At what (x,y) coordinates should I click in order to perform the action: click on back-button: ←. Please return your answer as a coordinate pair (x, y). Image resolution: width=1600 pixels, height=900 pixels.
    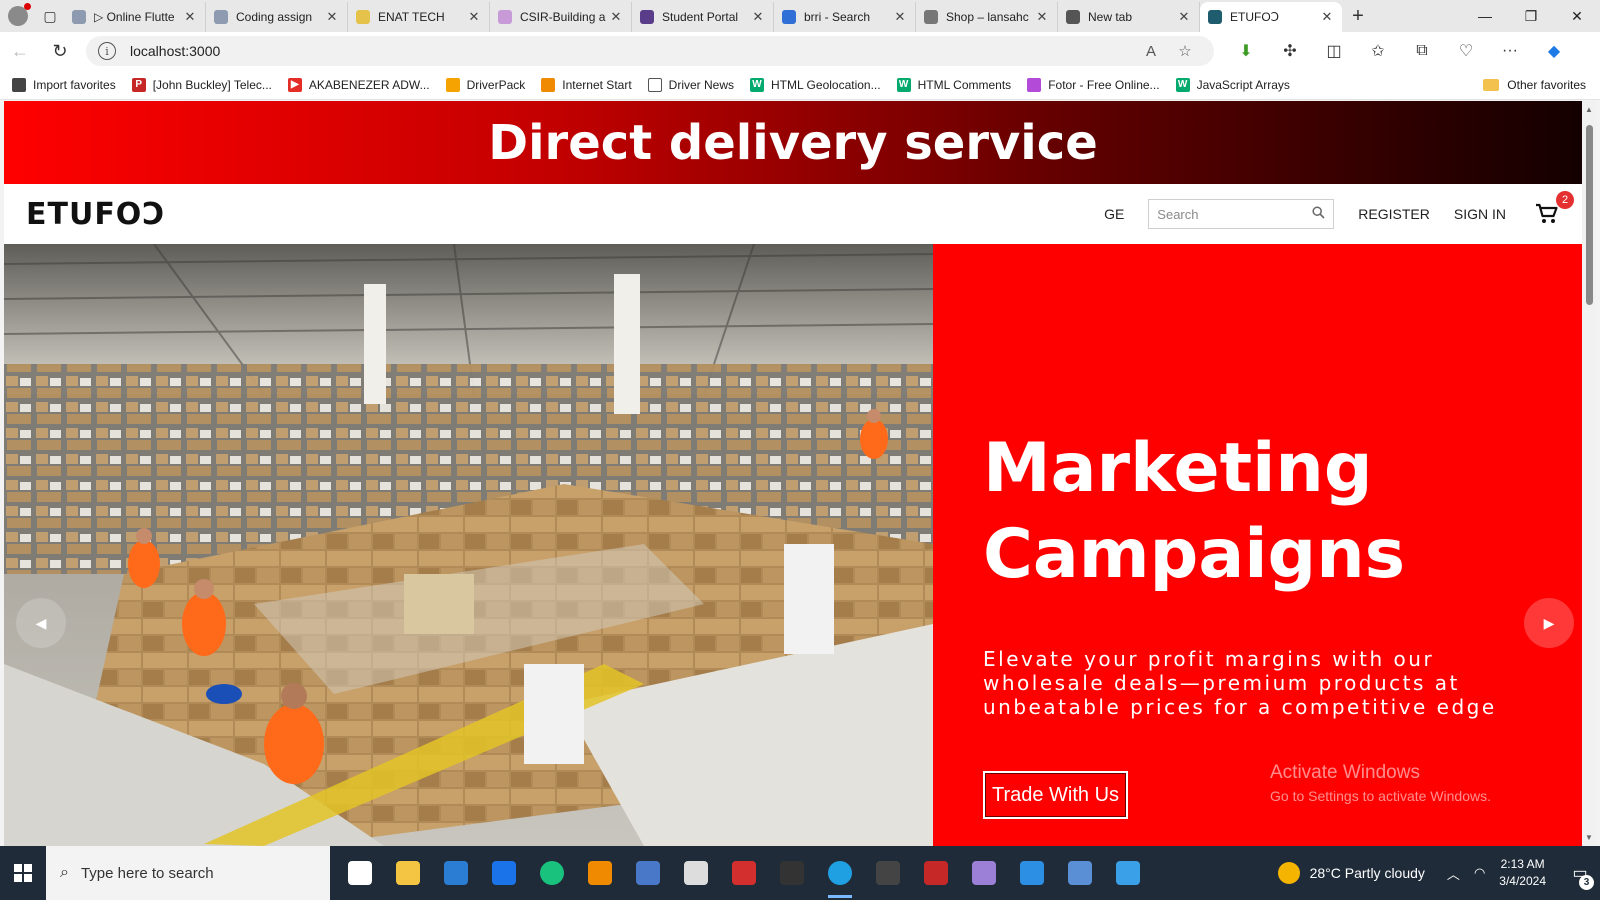
    Looking at the image, I should click on (20, 51).